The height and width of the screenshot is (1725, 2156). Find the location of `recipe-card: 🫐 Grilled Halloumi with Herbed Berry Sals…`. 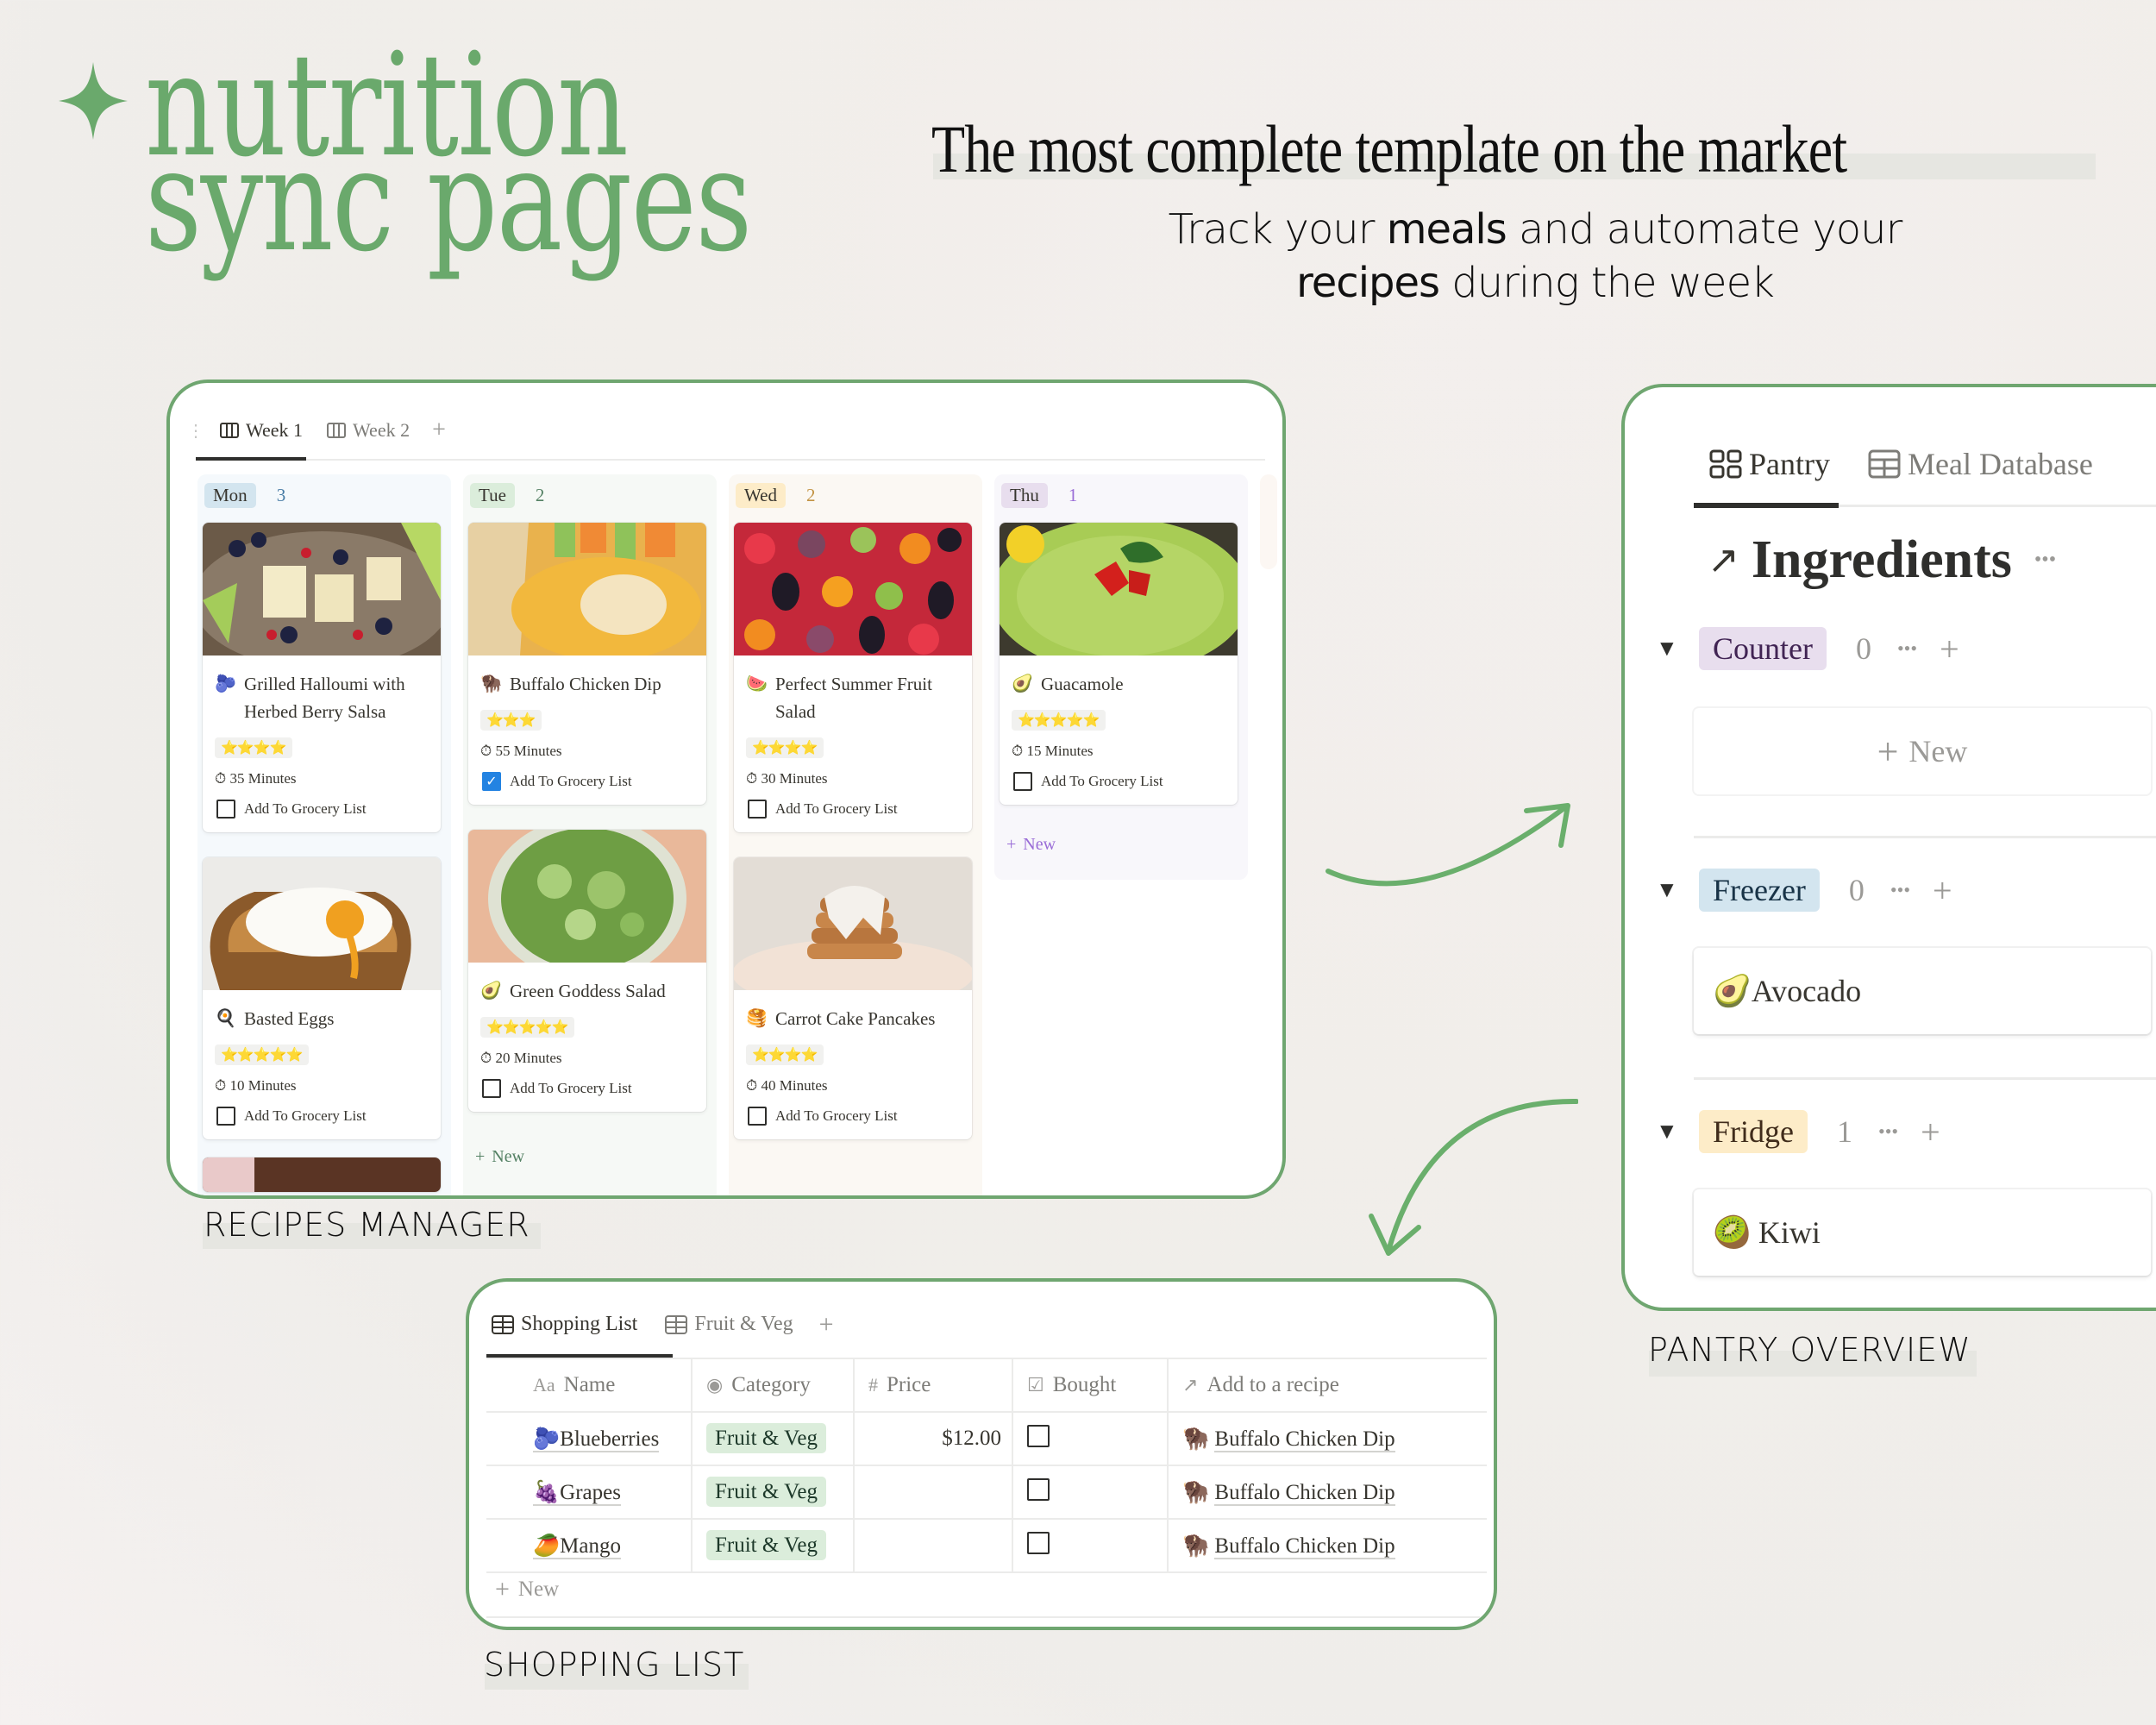

recipe-card: 🫐 Grilled Halloumi with Herbed Berry Sals… is located at coordinates (322, 678).